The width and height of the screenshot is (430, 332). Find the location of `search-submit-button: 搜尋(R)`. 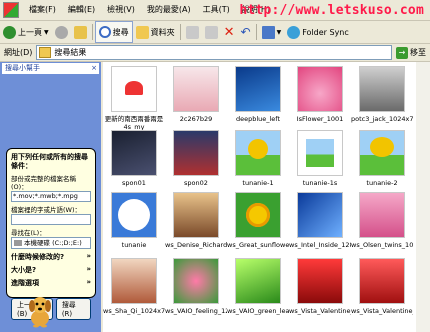

search-submit-button: 搜尋(R) is located at coordinates (73, 309).